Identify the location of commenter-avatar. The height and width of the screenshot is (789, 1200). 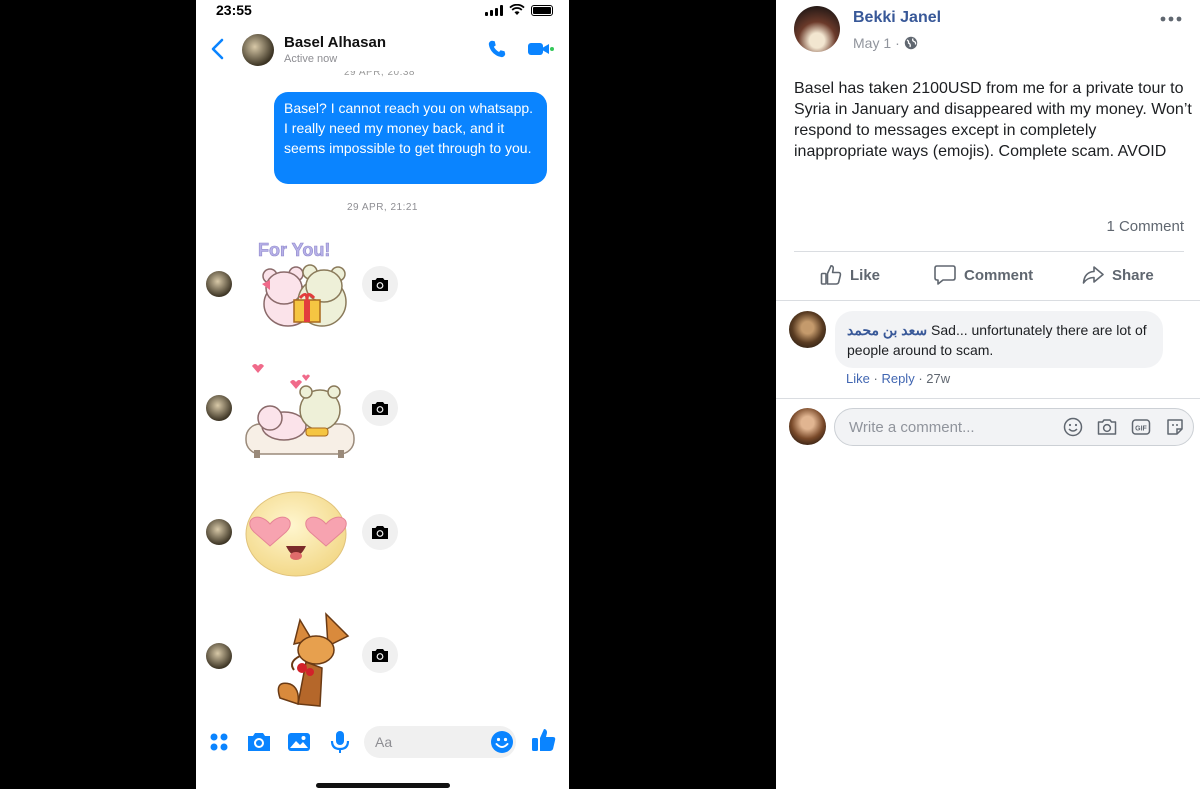
(807, 329).